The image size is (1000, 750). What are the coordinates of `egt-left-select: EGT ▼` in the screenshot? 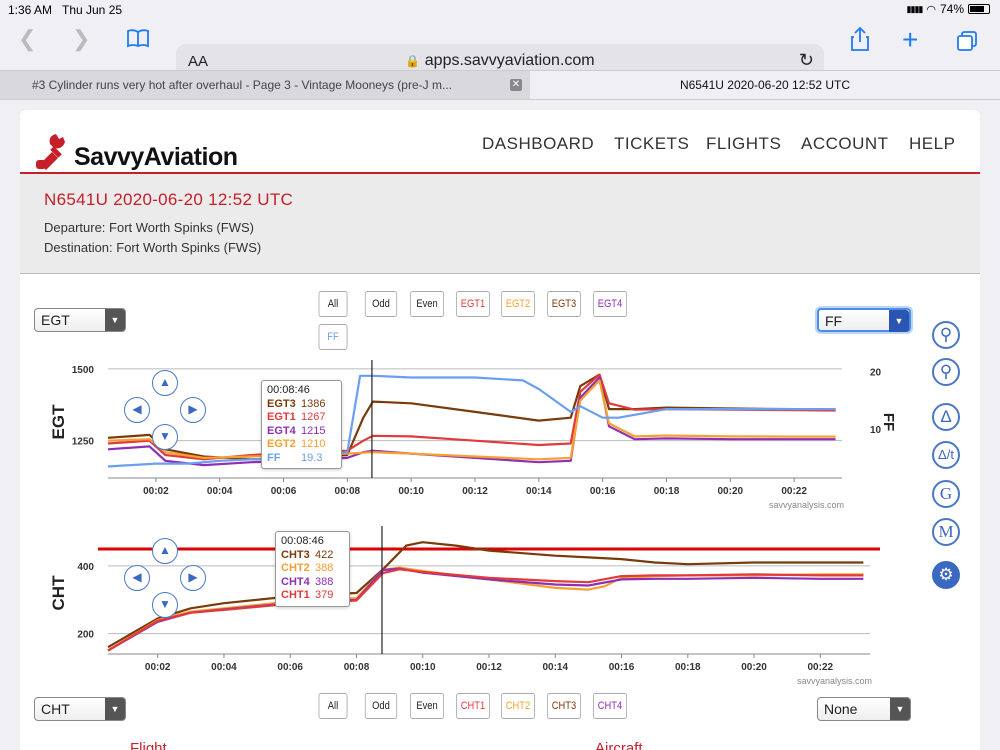 It's located at (80, 320).